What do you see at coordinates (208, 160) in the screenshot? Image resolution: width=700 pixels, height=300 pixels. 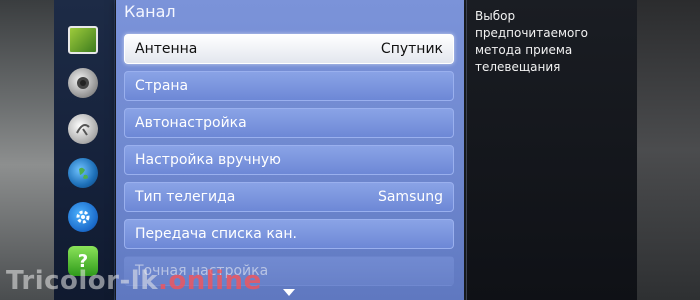 I see `menu-item-label: Настройка вручную` at bounding box center [208, 160].